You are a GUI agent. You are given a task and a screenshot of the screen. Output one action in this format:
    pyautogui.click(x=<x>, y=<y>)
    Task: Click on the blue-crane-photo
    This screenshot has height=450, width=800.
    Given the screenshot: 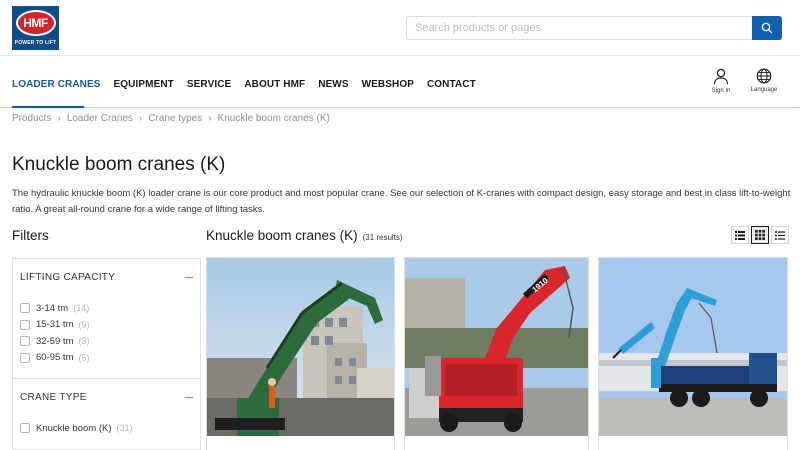 What is the action you would take?
    pyautogui.click(x=693, y=347)
    